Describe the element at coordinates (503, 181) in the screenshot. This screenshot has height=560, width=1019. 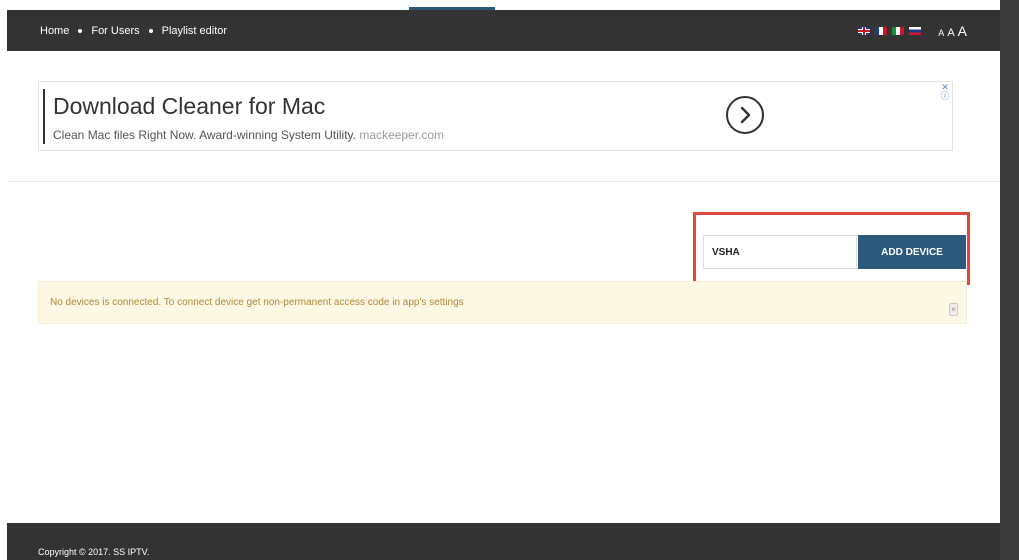
I see `section-divider` at that location.